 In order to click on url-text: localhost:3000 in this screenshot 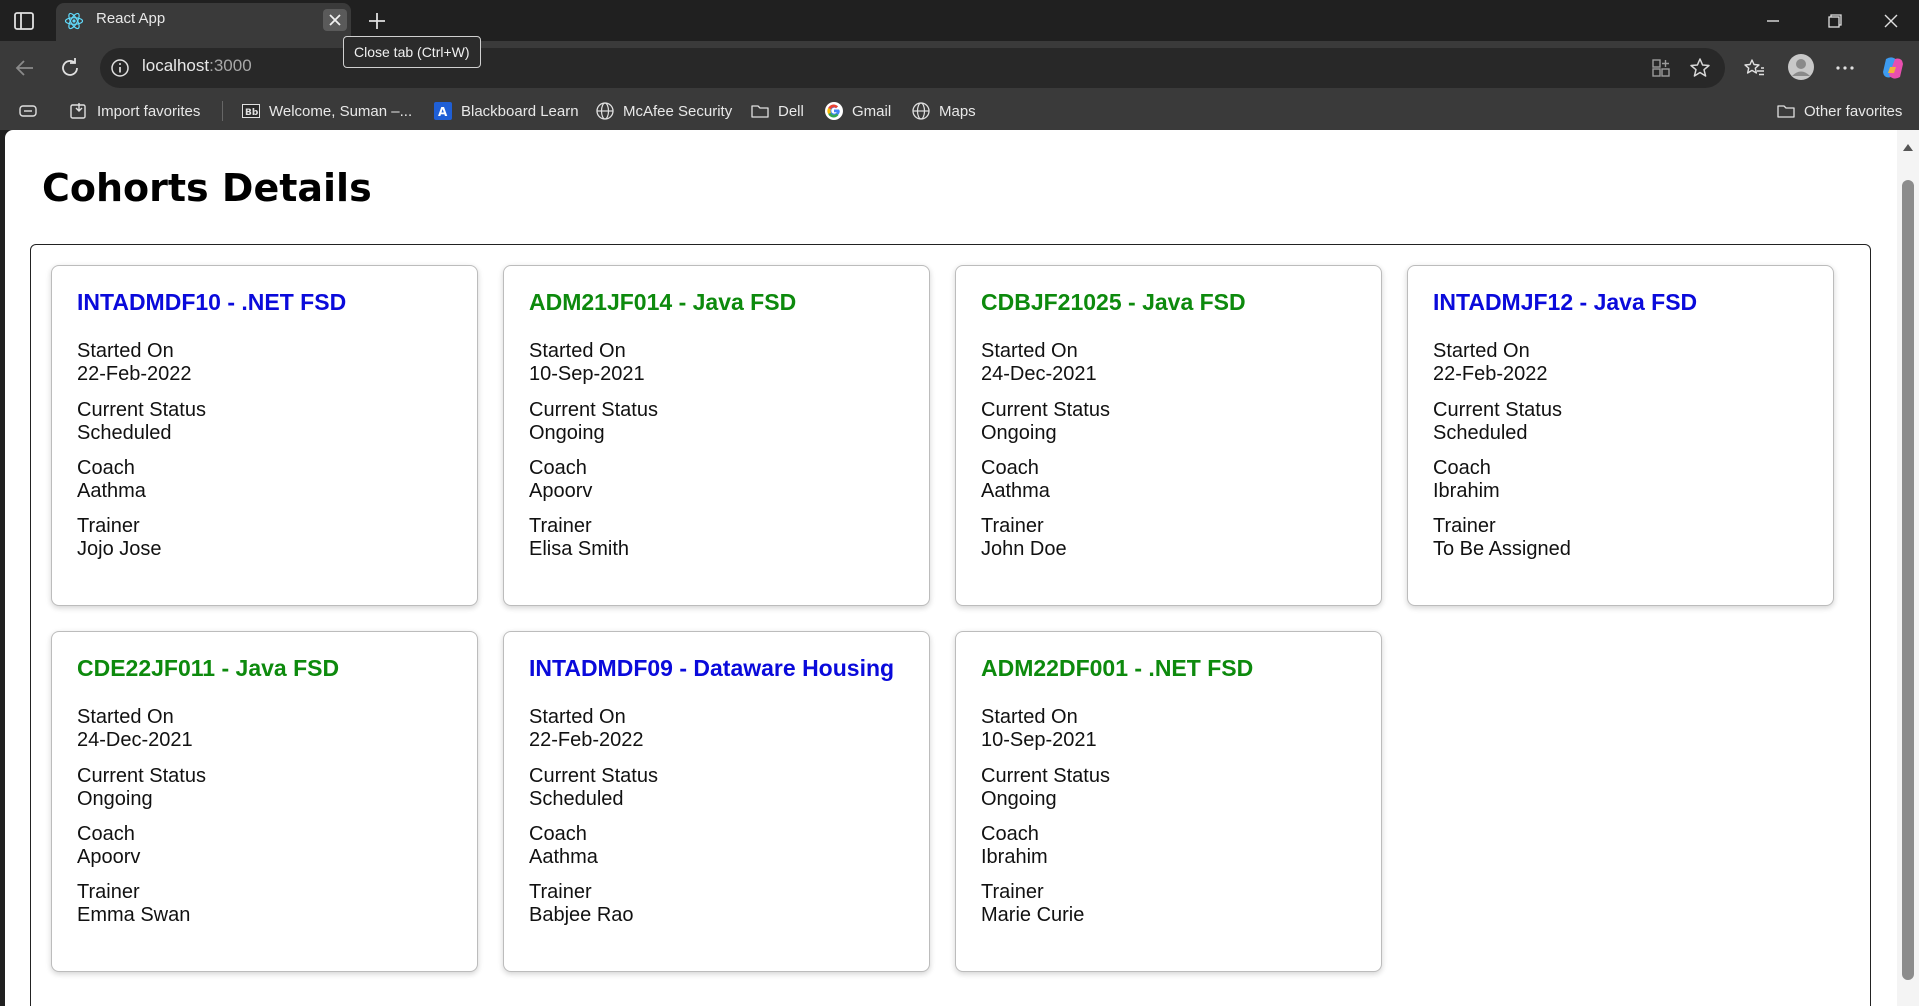, I will do `click(197, 66)`.